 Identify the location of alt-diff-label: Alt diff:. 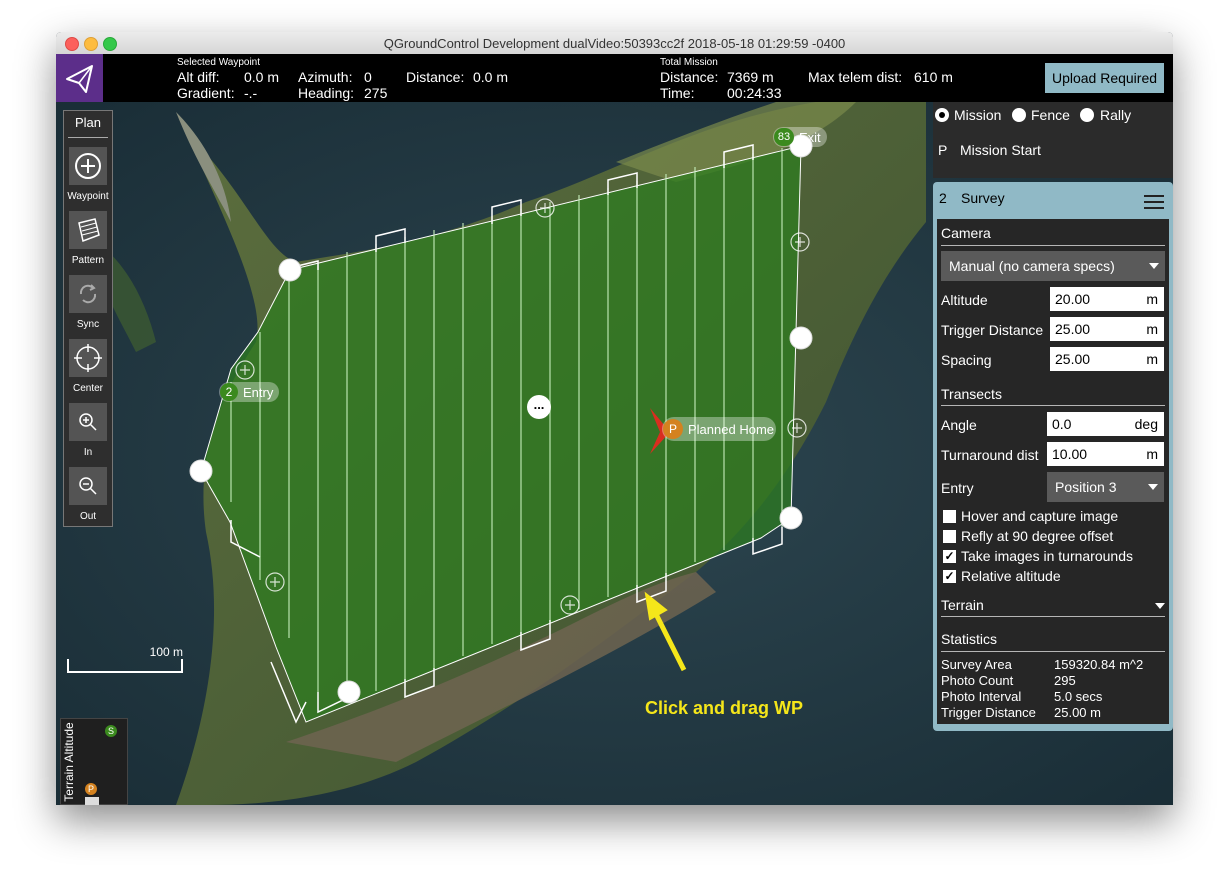
(198, 77).